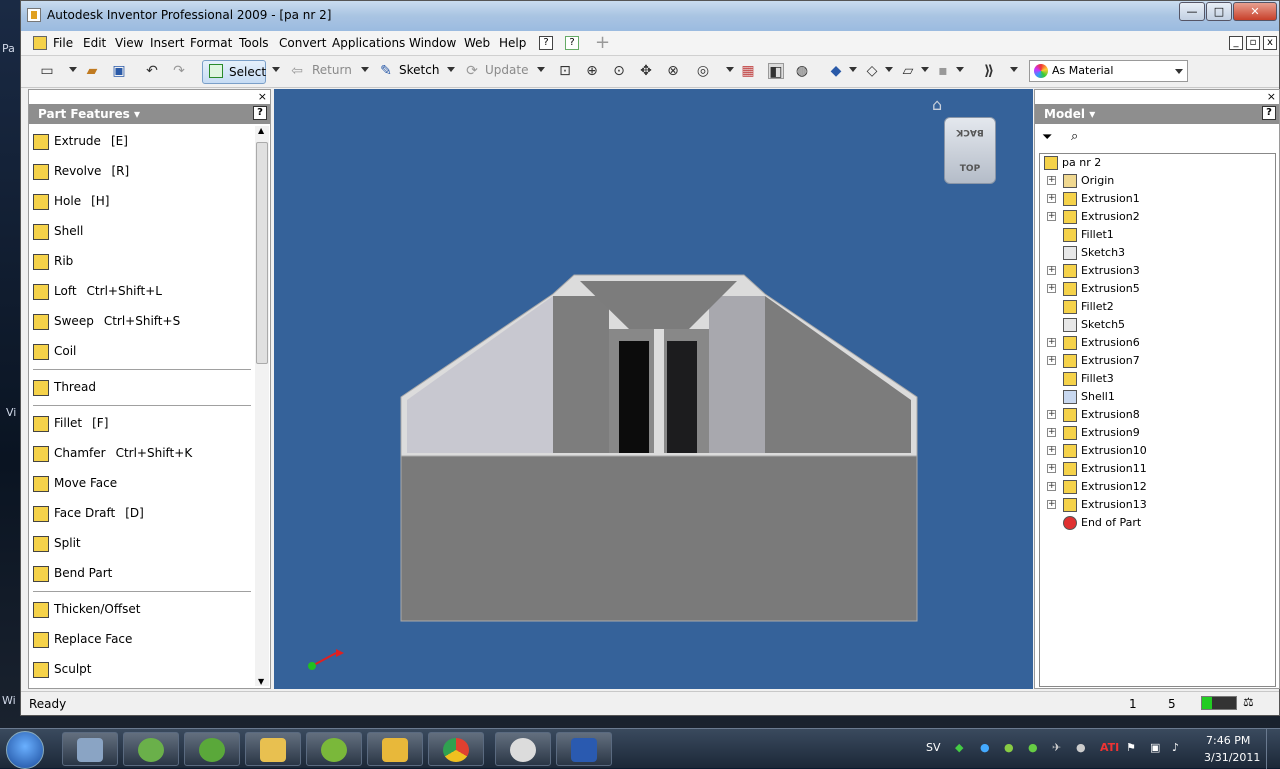  What do you see at coordinates (1157, 114) in the screenshot?
I see `panel-header: Model ▾ ?` at bounding box center [1157, 114].